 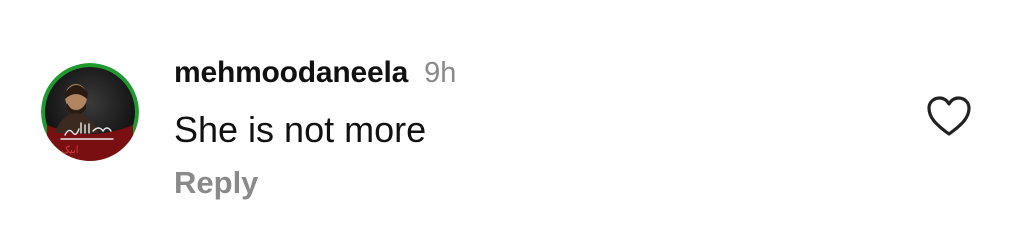 I want to click on avatar-image: ابیک, so click(x=90, y=112).